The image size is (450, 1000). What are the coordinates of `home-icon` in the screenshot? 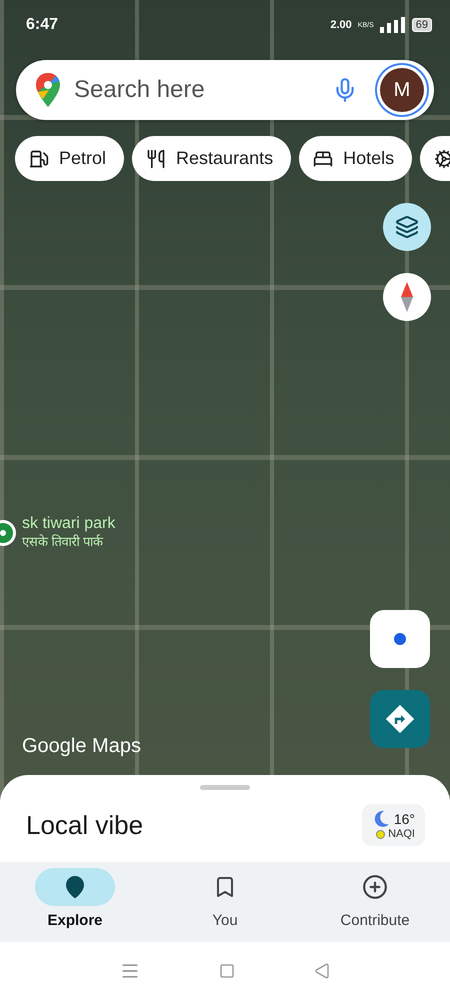 It's located at (226, 971).